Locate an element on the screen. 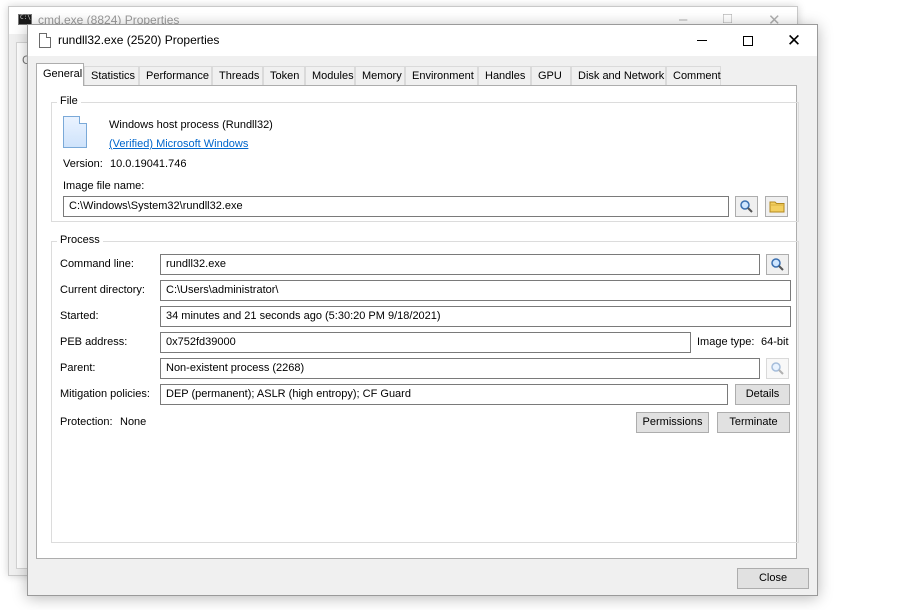 The height and width of the screenshot is (610, 922). image-file-name-label: Image file name: is located at coordinates (104, 186).